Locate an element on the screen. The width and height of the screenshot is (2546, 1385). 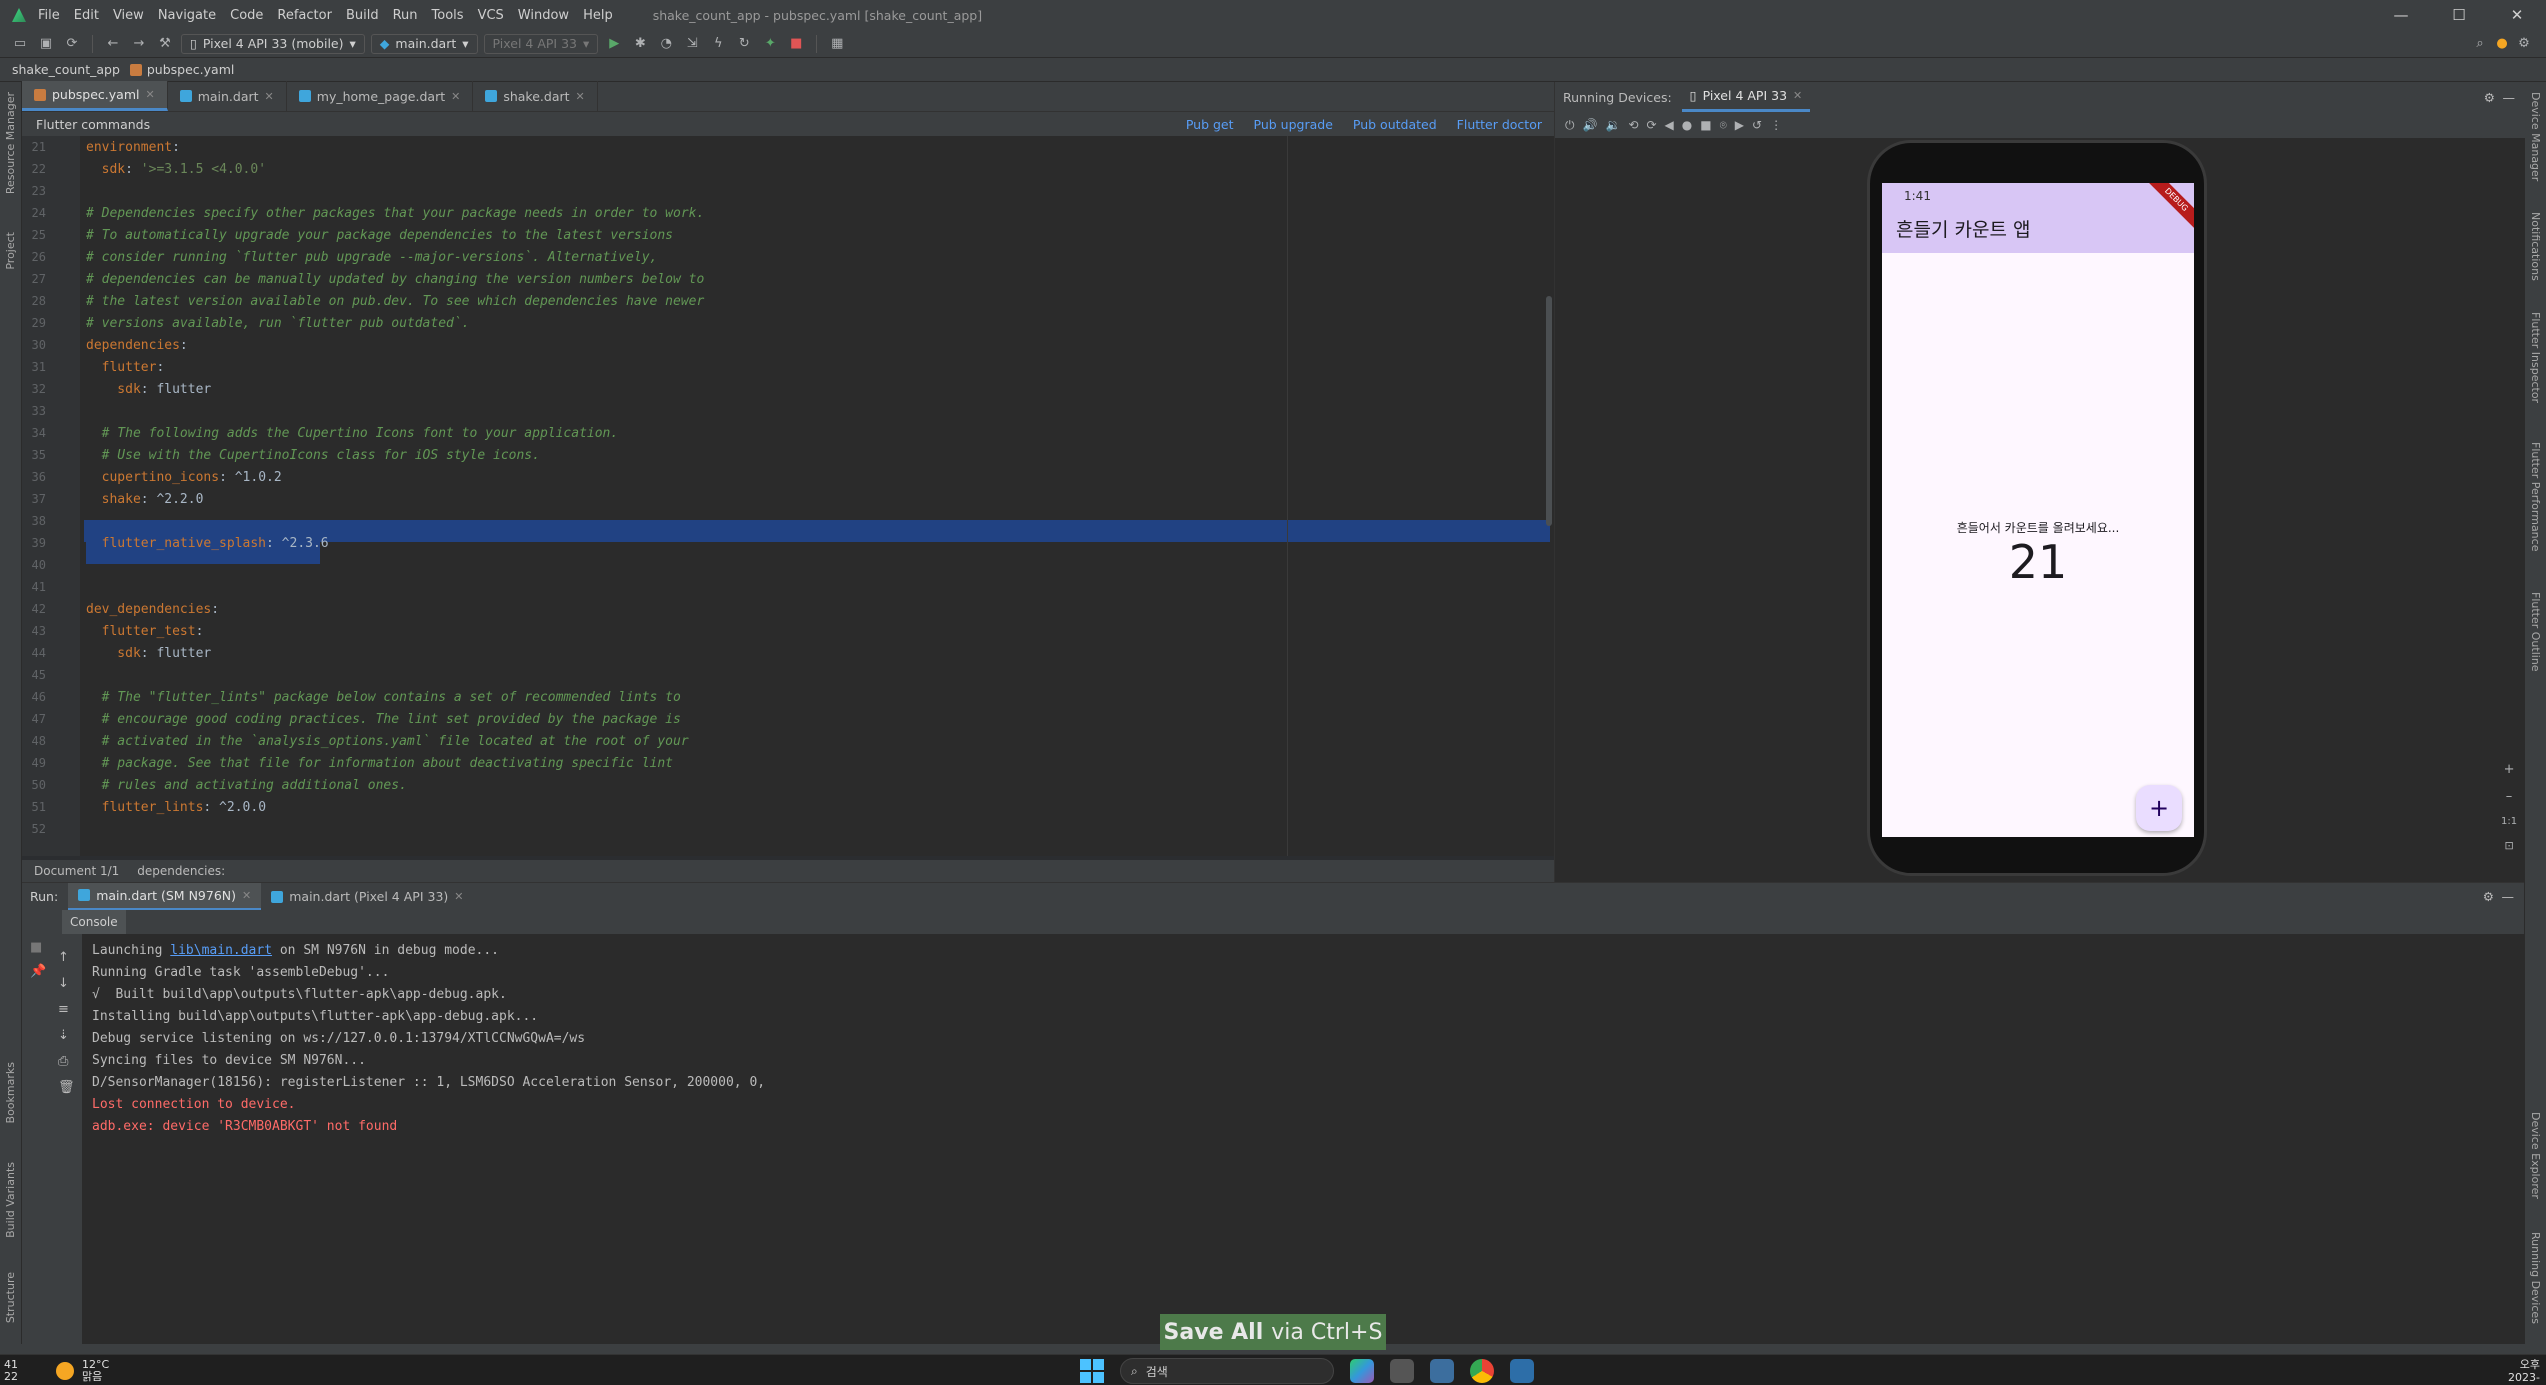
menu-navigate: Navigate is located at coordinates (187, 15).